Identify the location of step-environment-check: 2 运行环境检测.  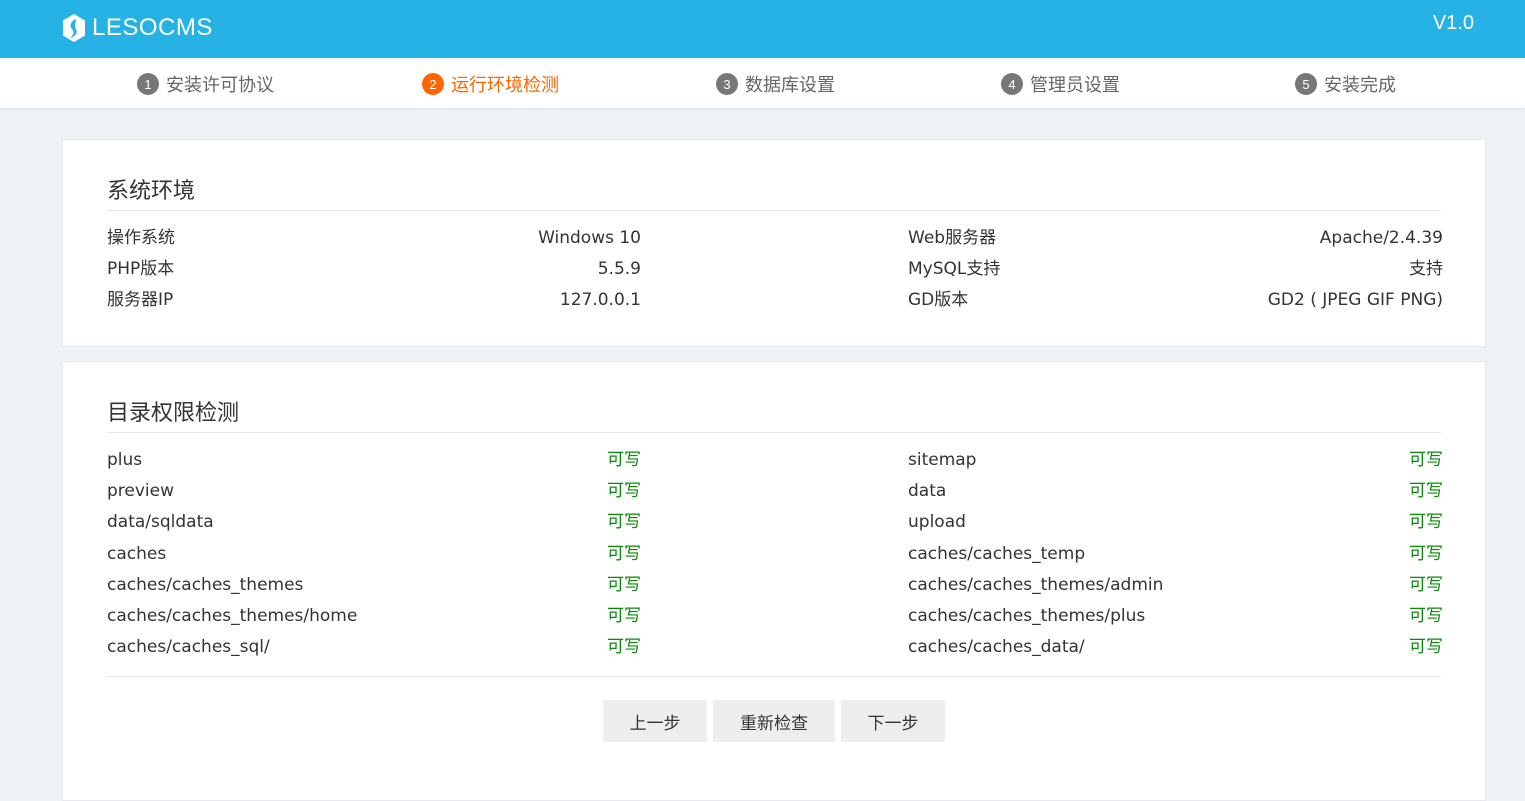
(490, 84).